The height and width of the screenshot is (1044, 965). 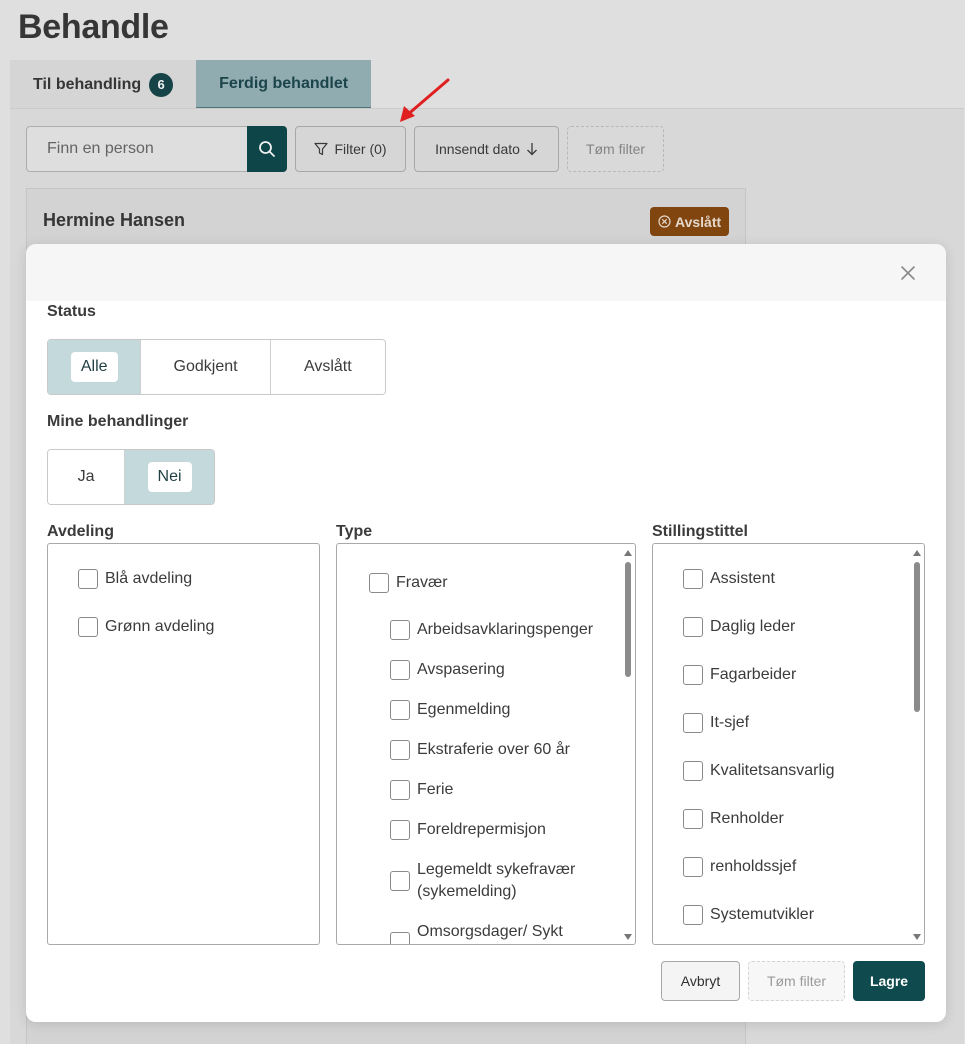 I want to click on checkbox-label: Grønn avdeling, so click(x=160, y=626).